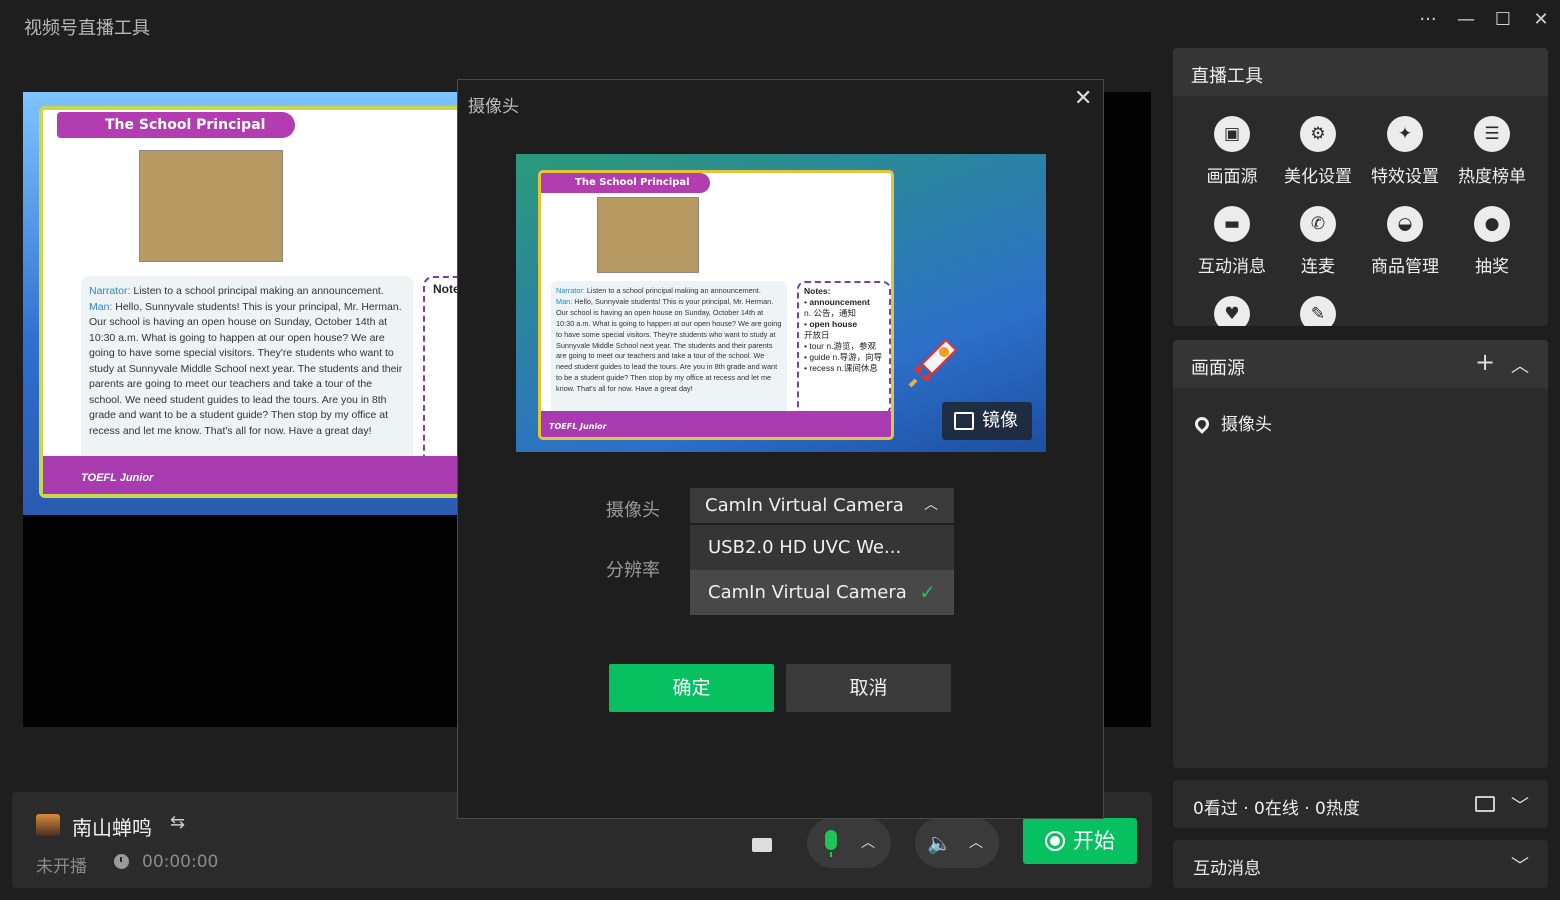 The width and height of the screenshot is (1560, 900). What do you see at coordinates (822, 592) in the screenshot?
I see `camera-option-camin: CamIn Virtual Camera ✓` at bounding box center [822, 592].